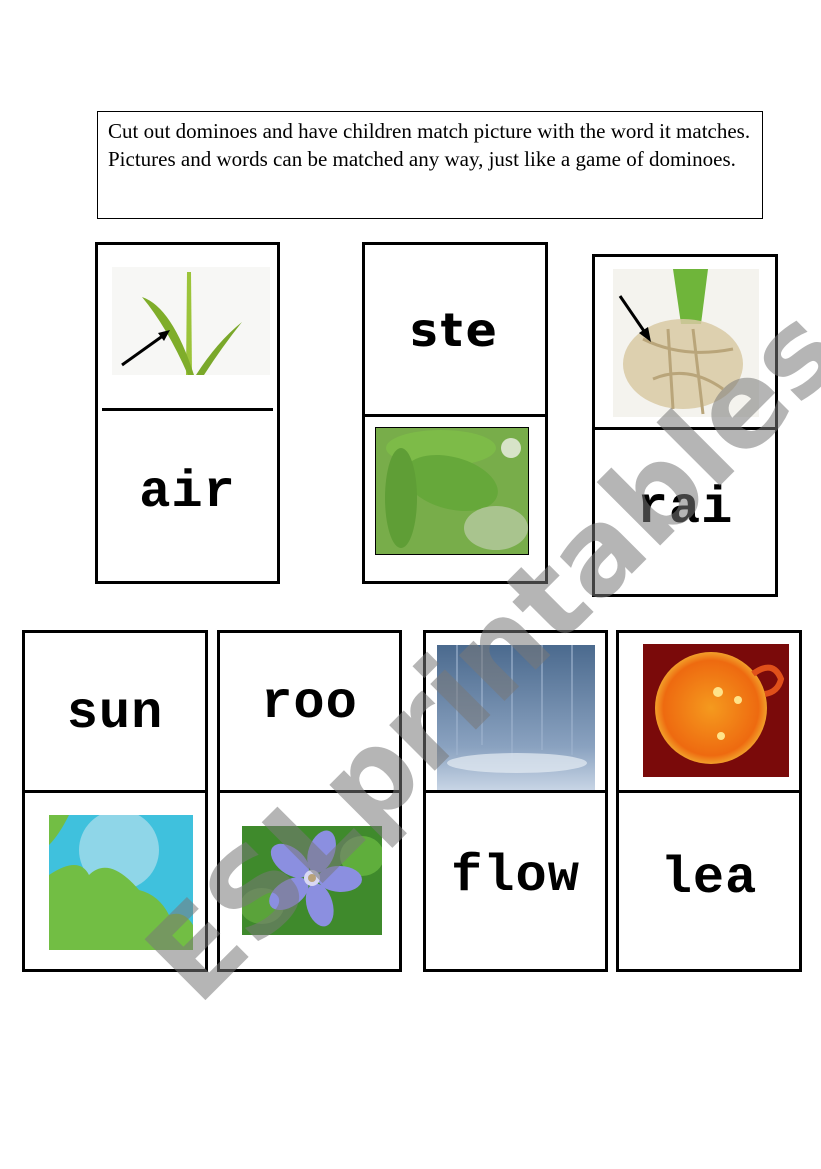  Describe the element at coordinates (187, 413) in the screenshot. I see `domino-1: air` at that location.